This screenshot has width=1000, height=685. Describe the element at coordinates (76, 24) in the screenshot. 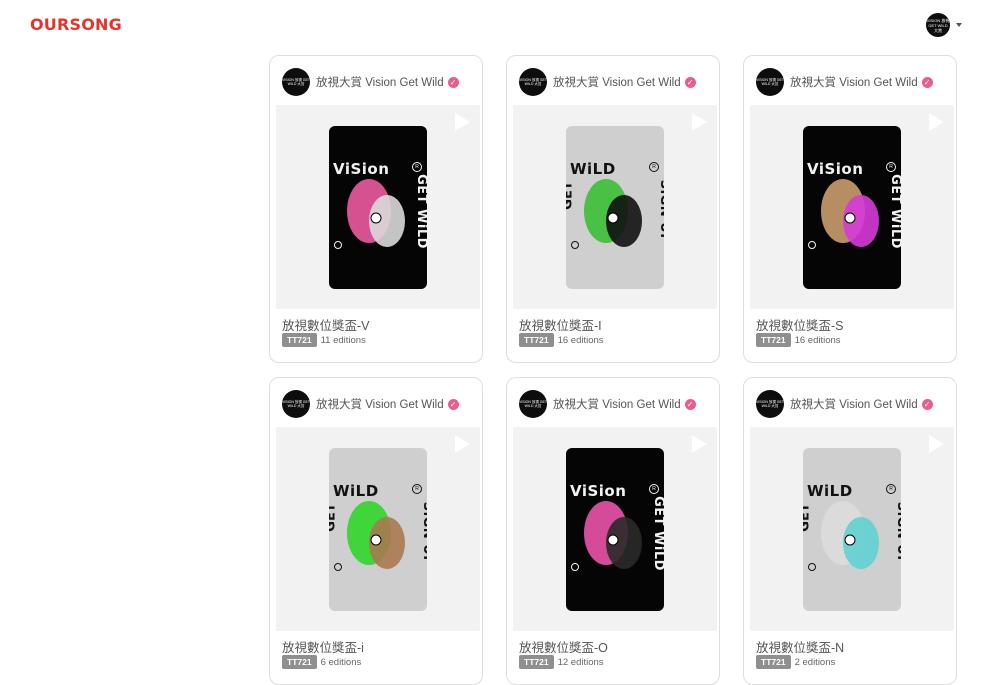

I see `oursong-logo: OURSONG` at that location.